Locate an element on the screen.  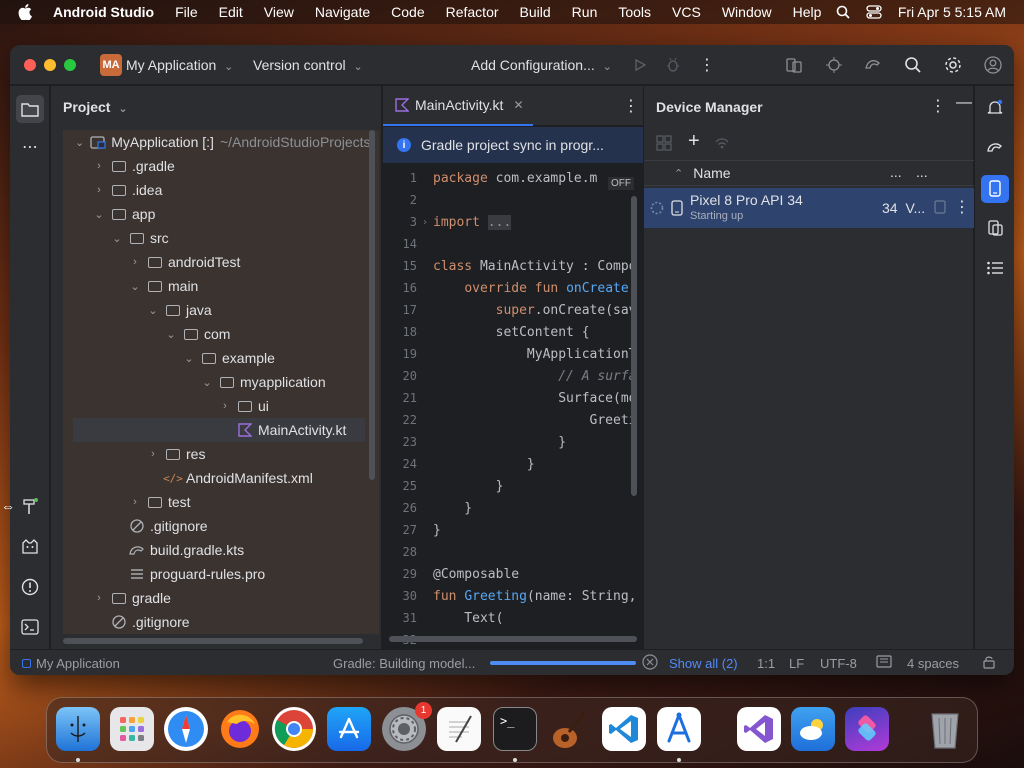
code-line: 22 Greeti is located at coordinates (513, 420).